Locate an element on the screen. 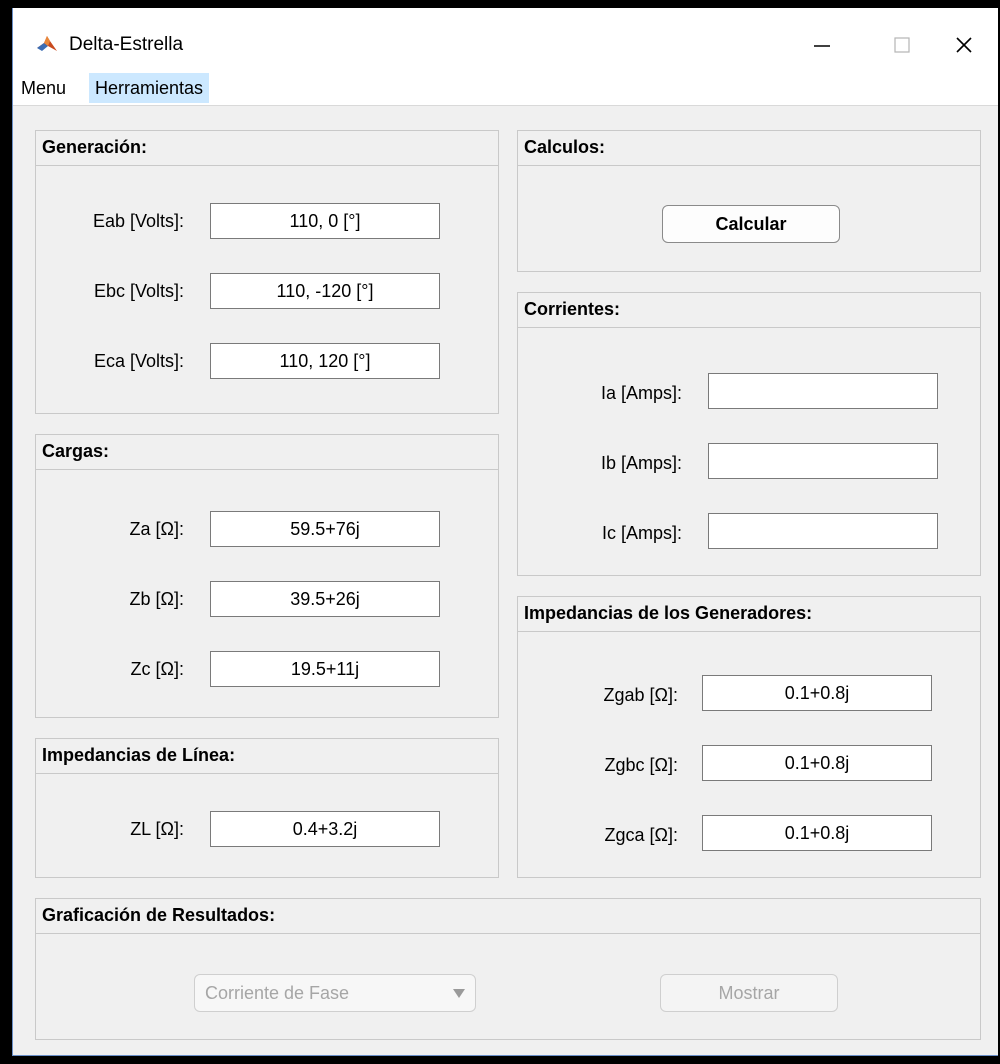 The image size is (1000, 1064). zgbc-input is located at coordinates (817, 763).